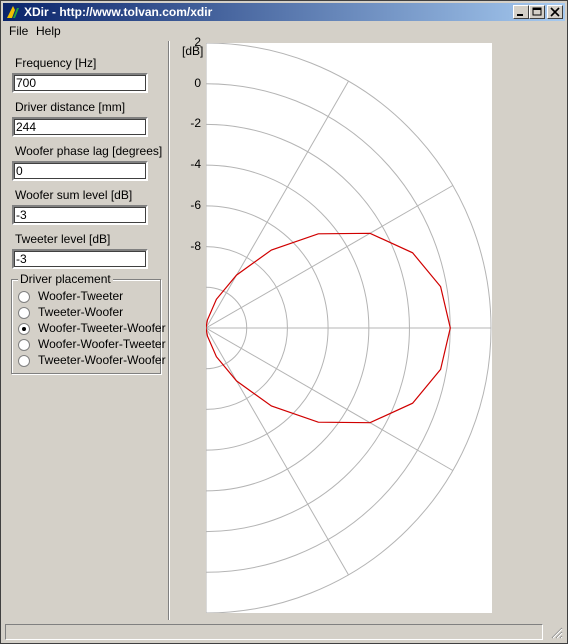 This screenshot has width=568, height=644. I want to click on tweeter-level-input, so click(80, 259).